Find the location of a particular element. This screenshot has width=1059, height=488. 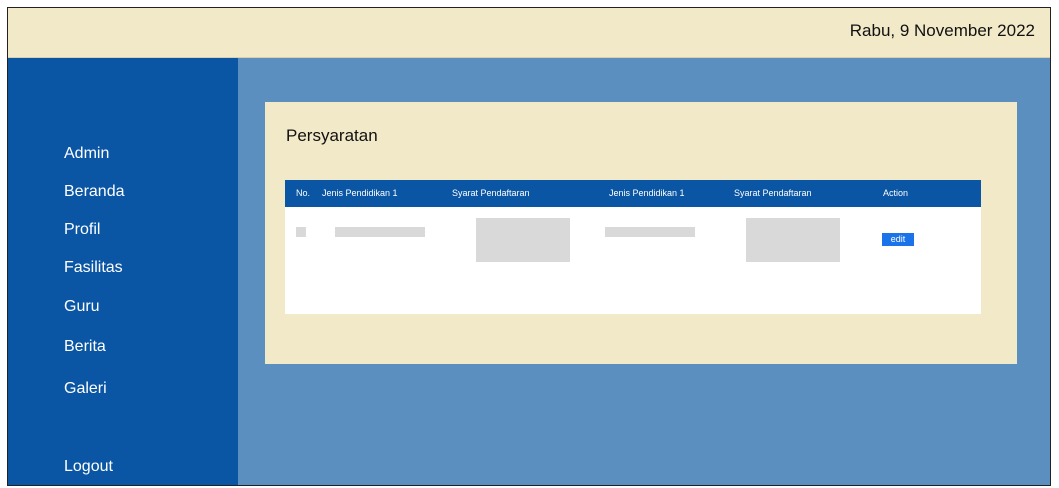

column-header-jenis-pendidikan-2: Jenis Pendidikan 1 is located at coordinates (647, 193).